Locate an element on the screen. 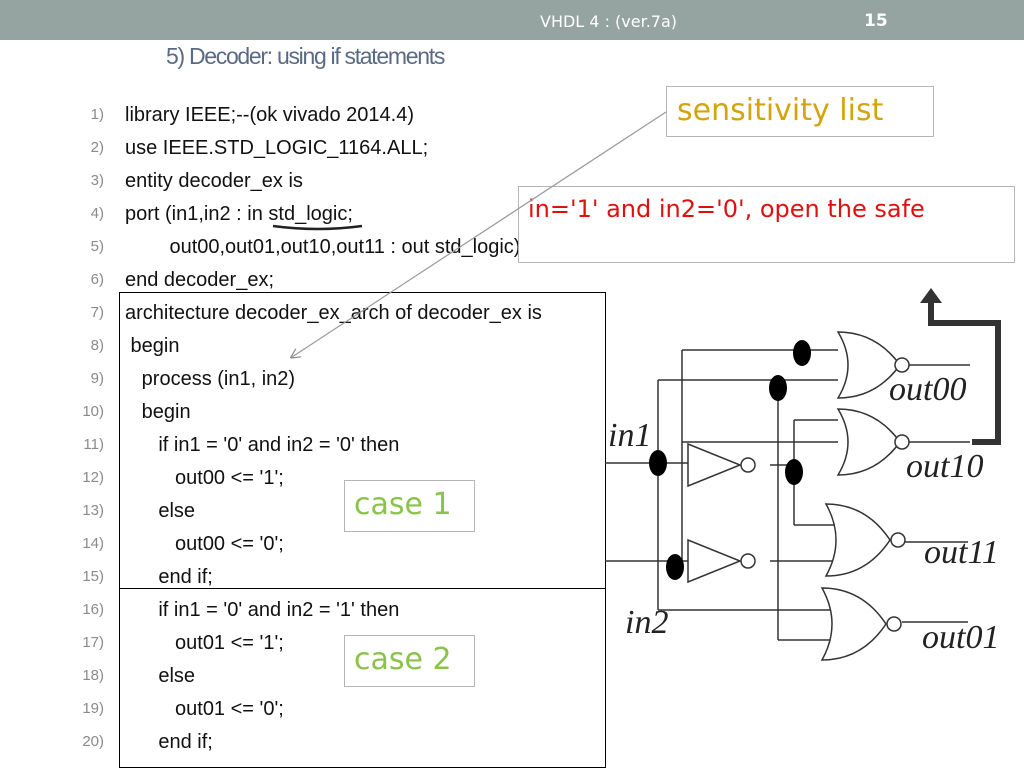  label-out10: out10 is located at coordinates (944, 466).